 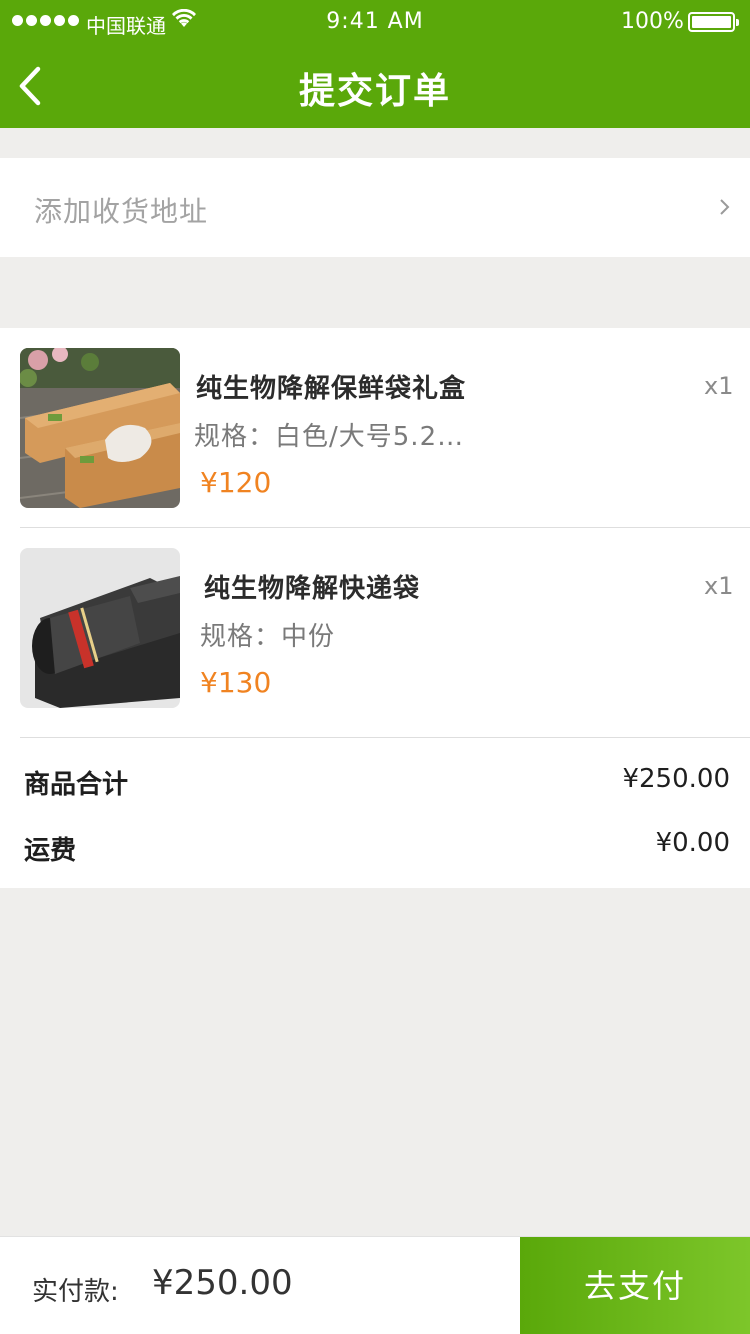 I want to click on product-image-gift-box, so click(x=100, y=428).